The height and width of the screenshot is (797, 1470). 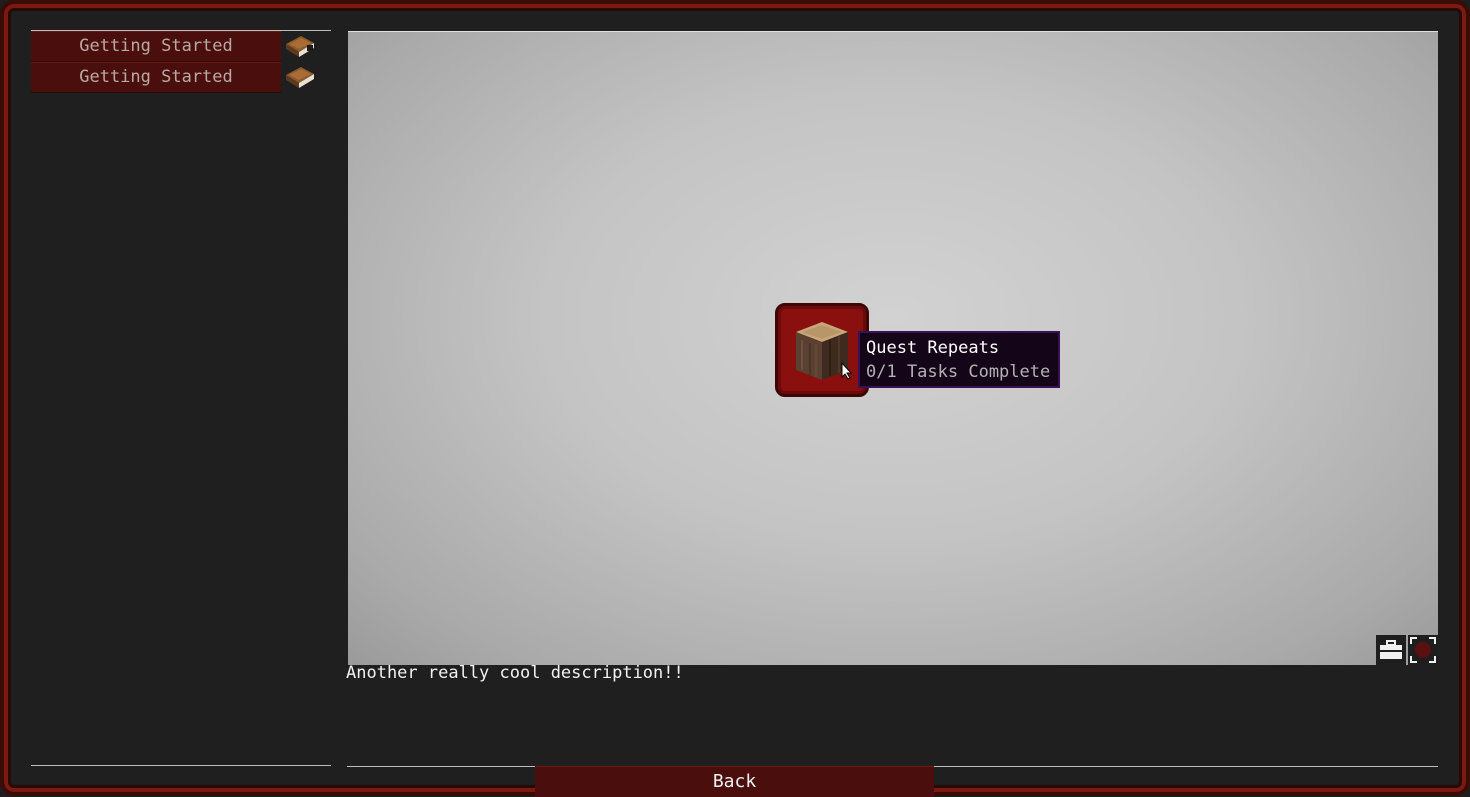 I want to click on tooltip-title: Quest Repeats, so click(x=933, y=348).